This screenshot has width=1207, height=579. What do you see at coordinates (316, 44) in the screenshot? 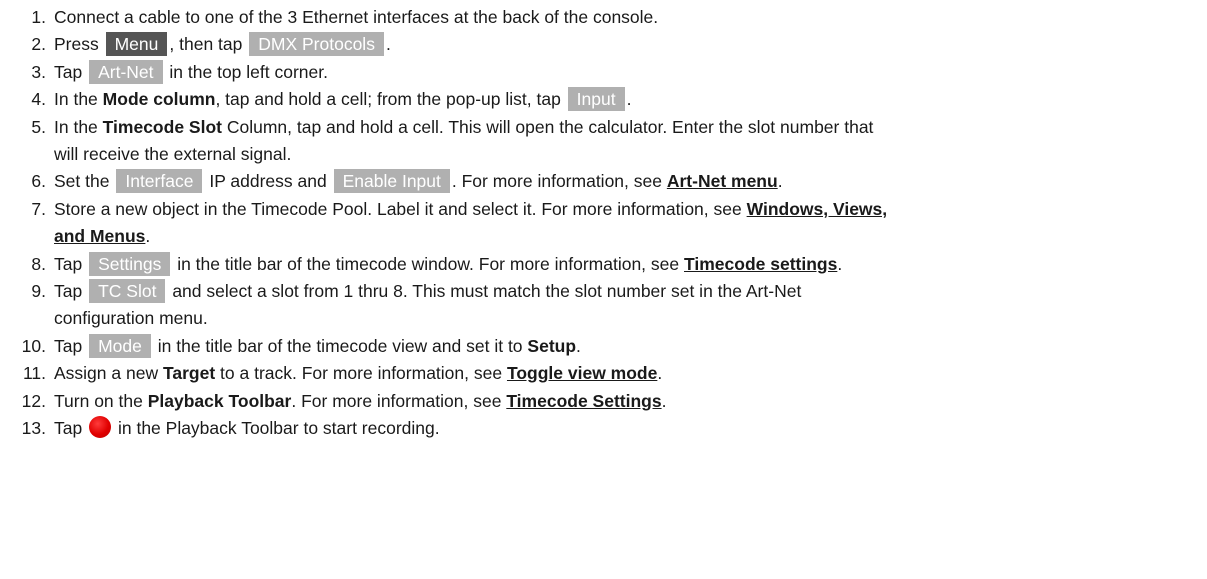
I see `dmx-protocols-button: DMX Protocols` at bounding box center [316, 44].